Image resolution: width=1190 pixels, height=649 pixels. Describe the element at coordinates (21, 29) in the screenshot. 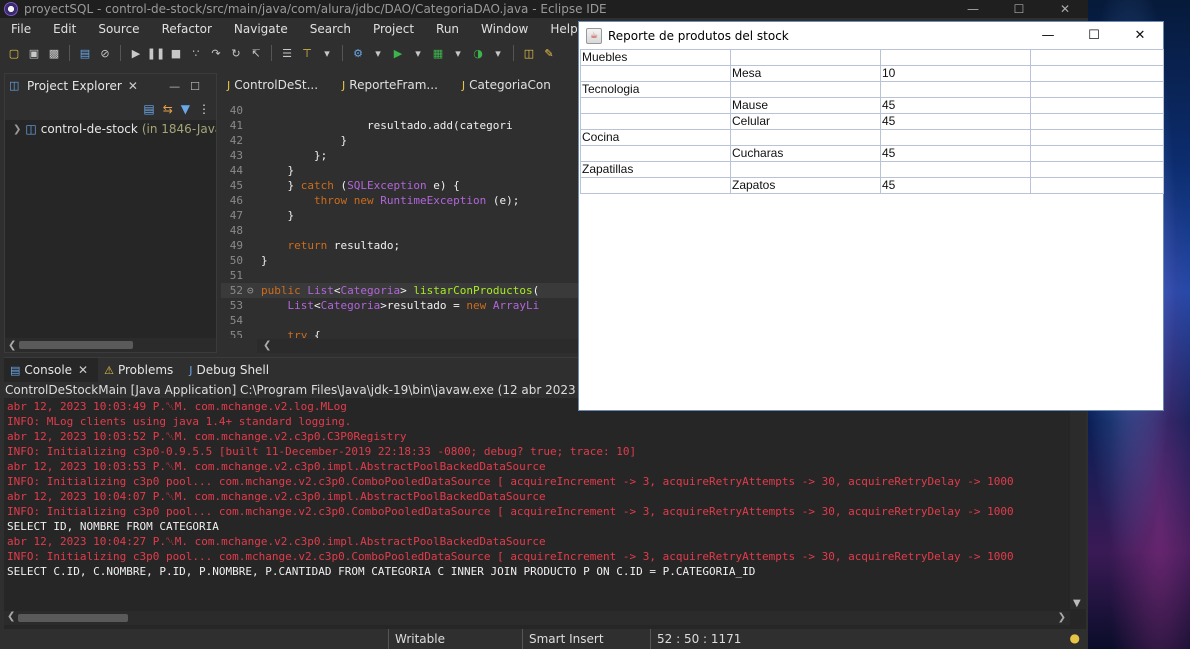

I see `menu-file: File` at that location.